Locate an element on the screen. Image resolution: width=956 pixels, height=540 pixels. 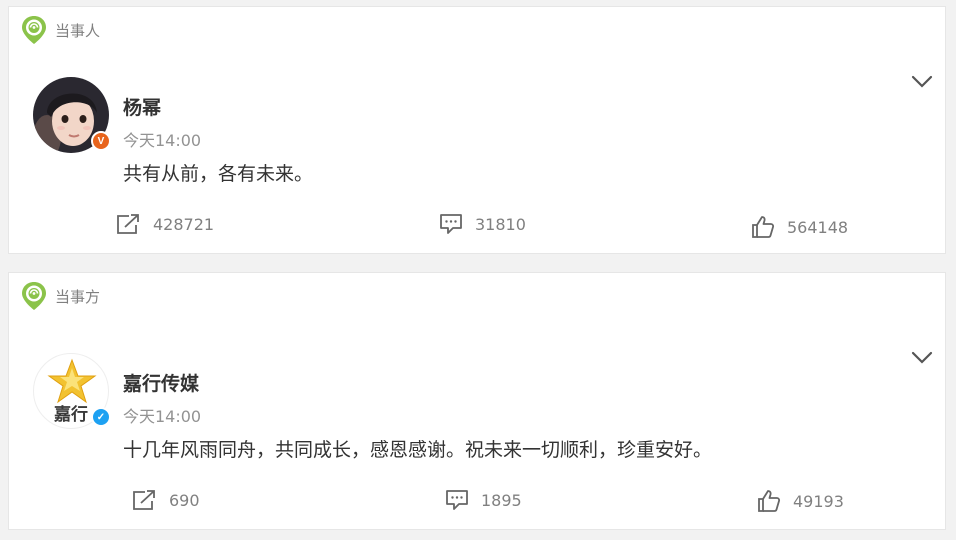
repost-button: 428721 is located at coordinates (164, 224).